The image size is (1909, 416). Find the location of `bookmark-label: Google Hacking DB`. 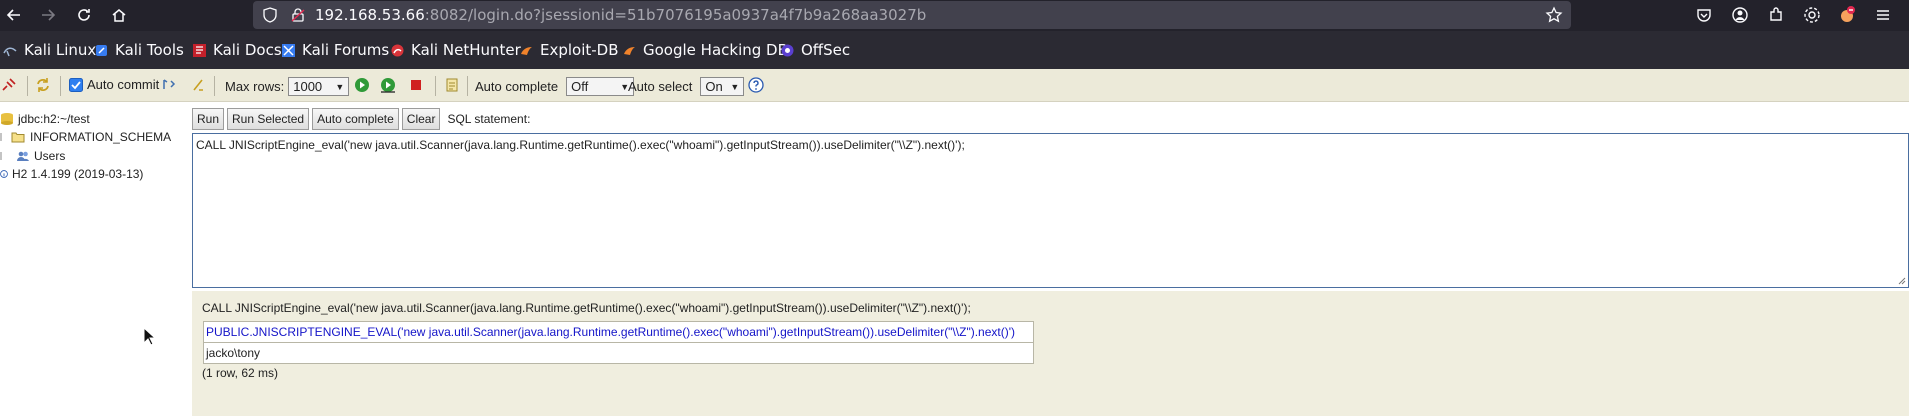

bookmark-label: Google Hacking DB is located at coordinates (715, 50).